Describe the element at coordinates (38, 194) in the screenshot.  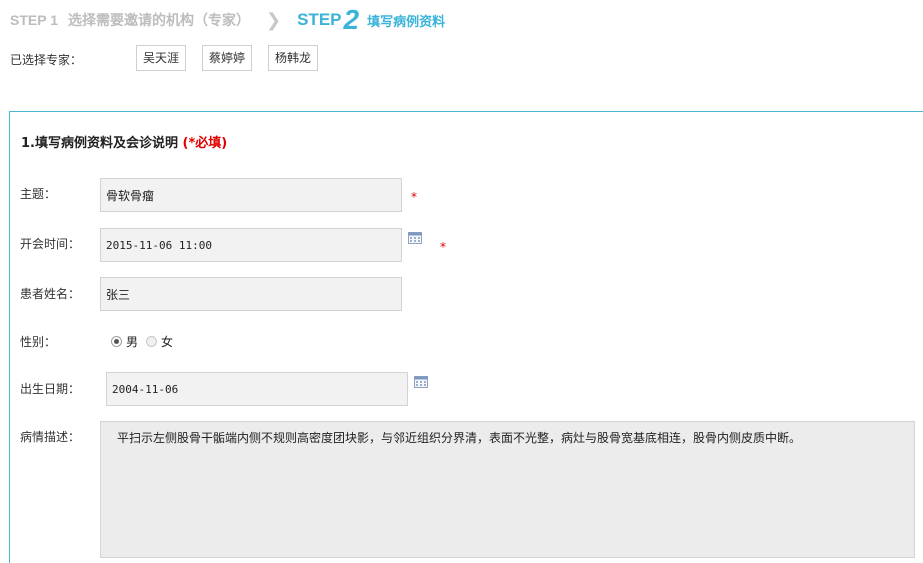
I see `subject-label: 主题：` at that location.